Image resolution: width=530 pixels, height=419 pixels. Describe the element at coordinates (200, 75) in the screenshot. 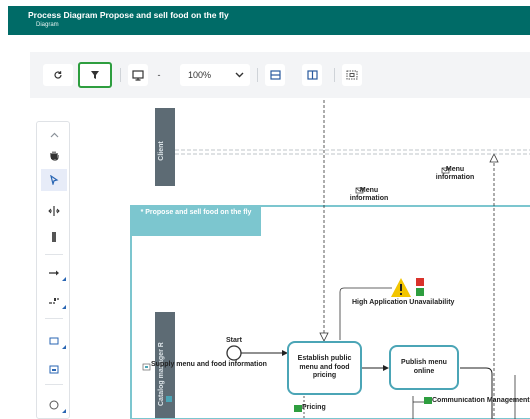

I see `zoom-value: 100%` at that location.